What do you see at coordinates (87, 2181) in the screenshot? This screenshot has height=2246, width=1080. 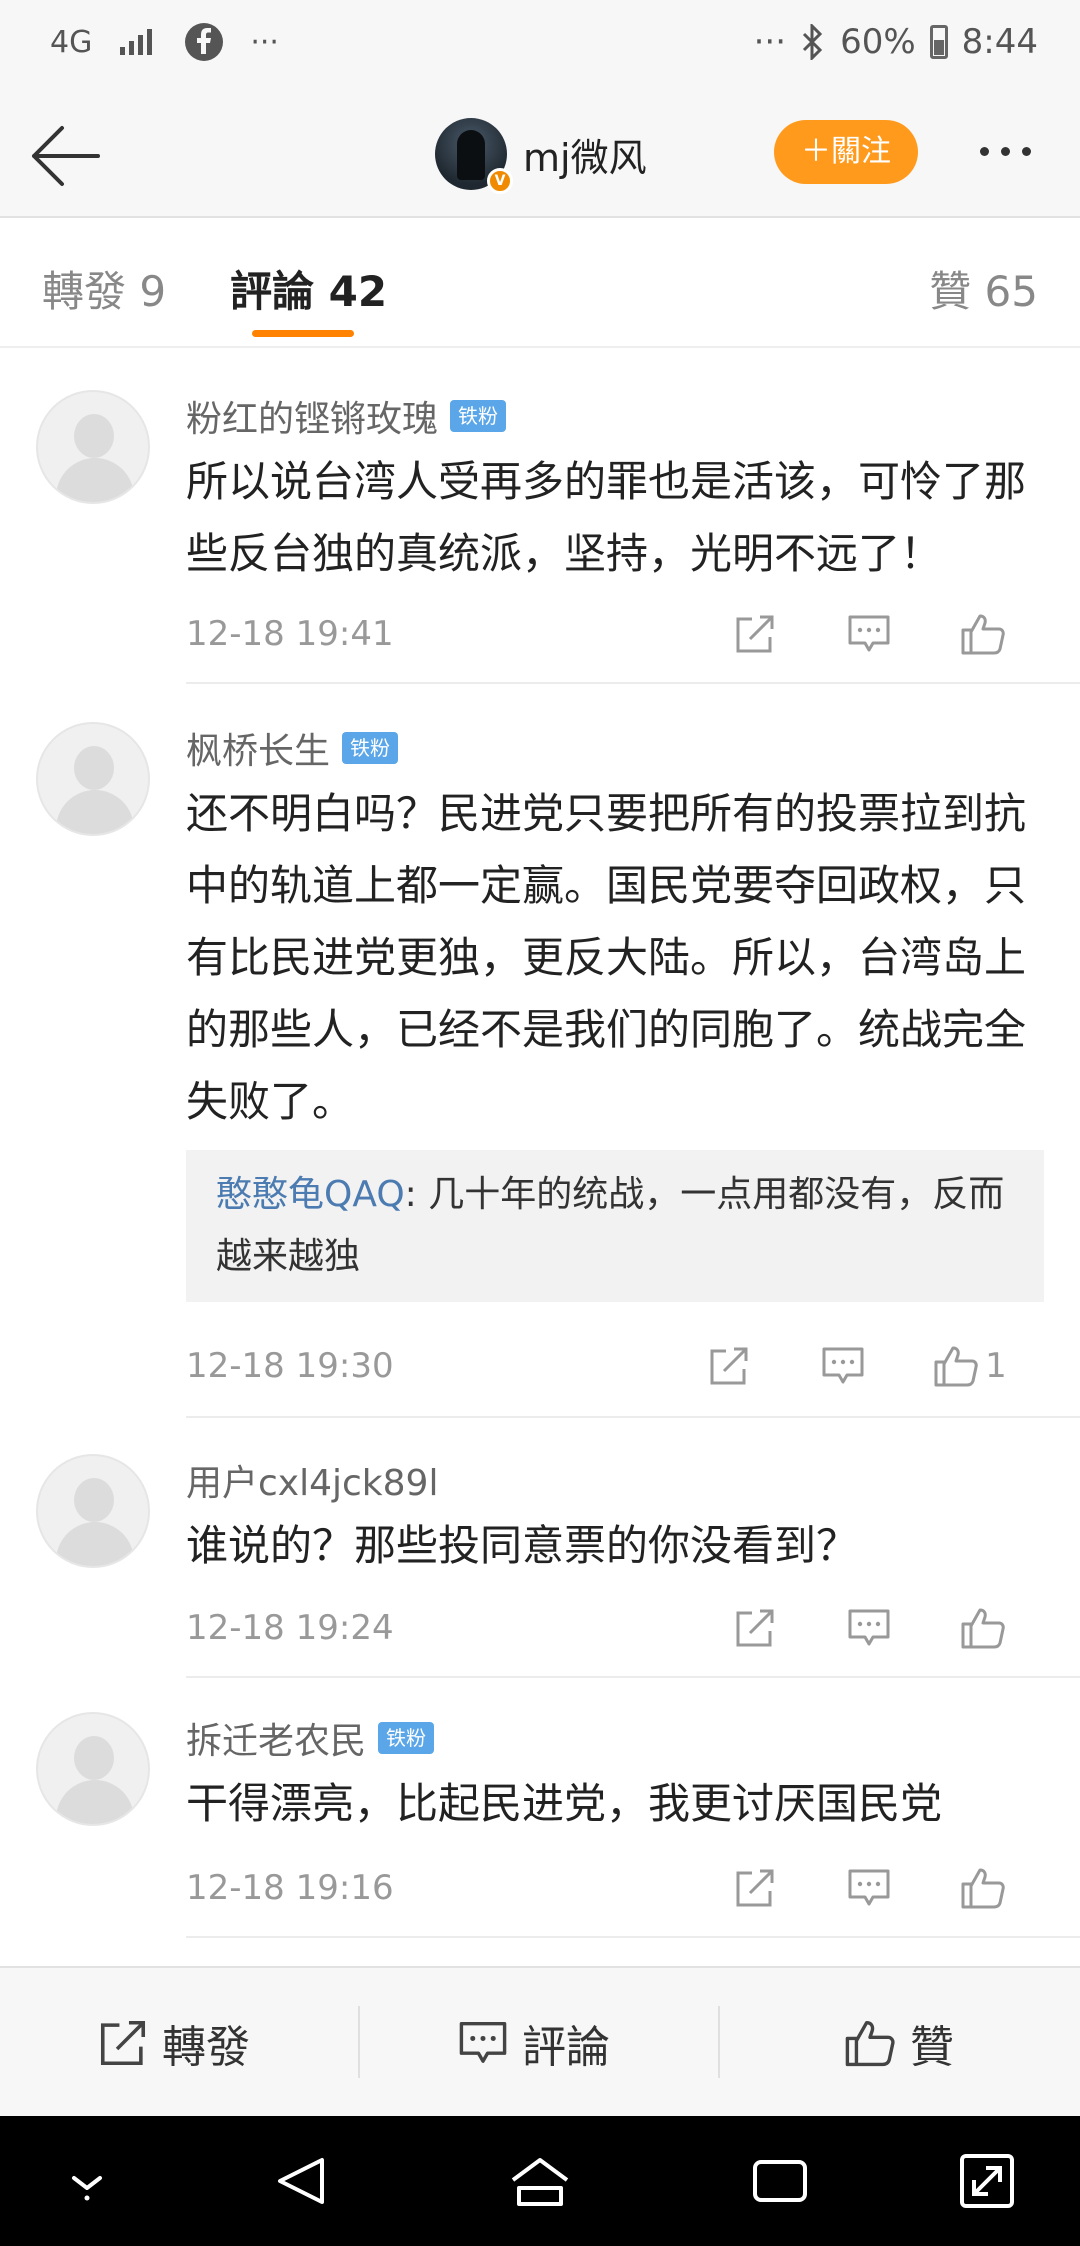 I see `chevron-down-icon` at bounding box center [87, 2181].